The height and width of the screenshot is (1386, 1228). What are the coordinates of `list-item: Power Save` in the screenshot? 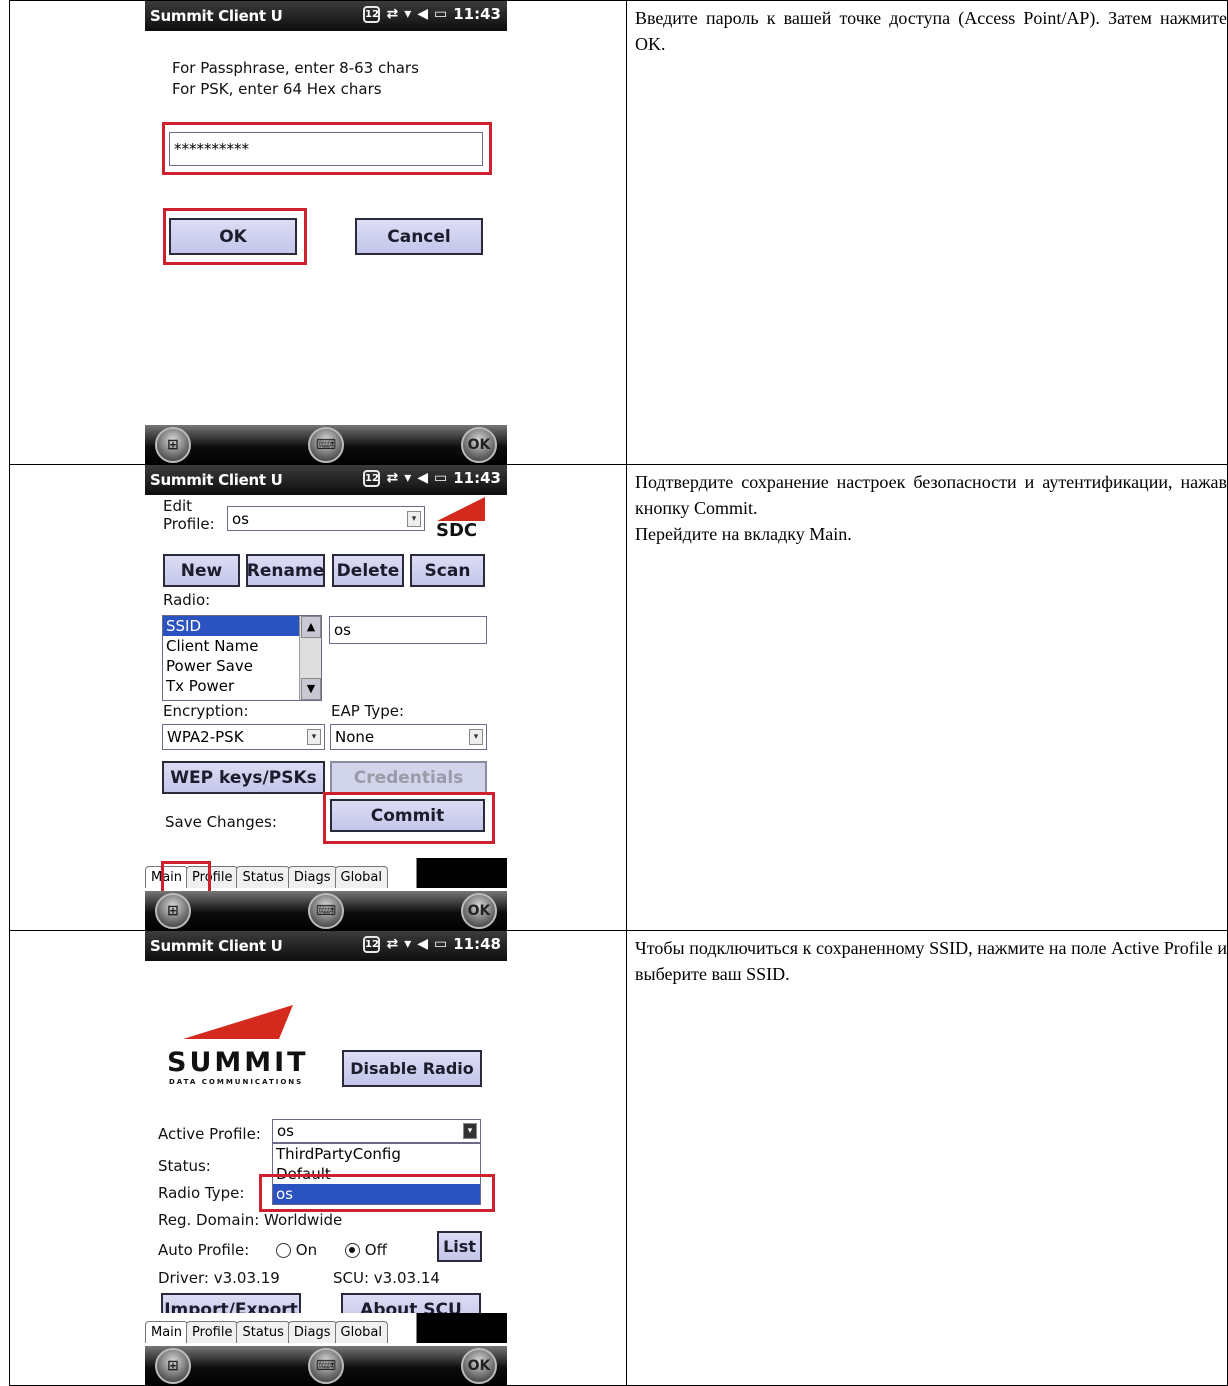 It's located at (242, 666).